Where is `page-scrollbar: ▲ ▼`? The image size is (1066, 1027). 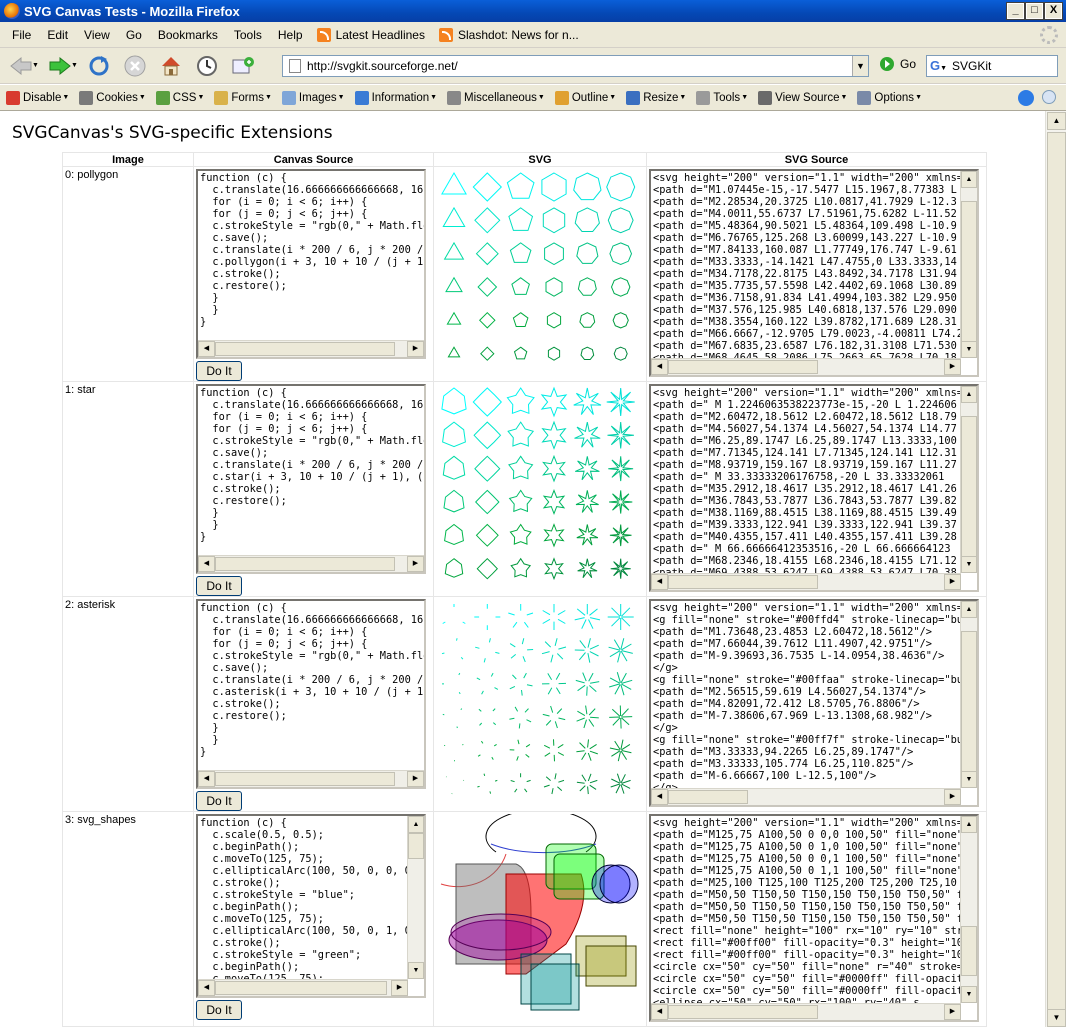
page-scrollbar: ▲ ▼ is located at coordinates (1055, 569).